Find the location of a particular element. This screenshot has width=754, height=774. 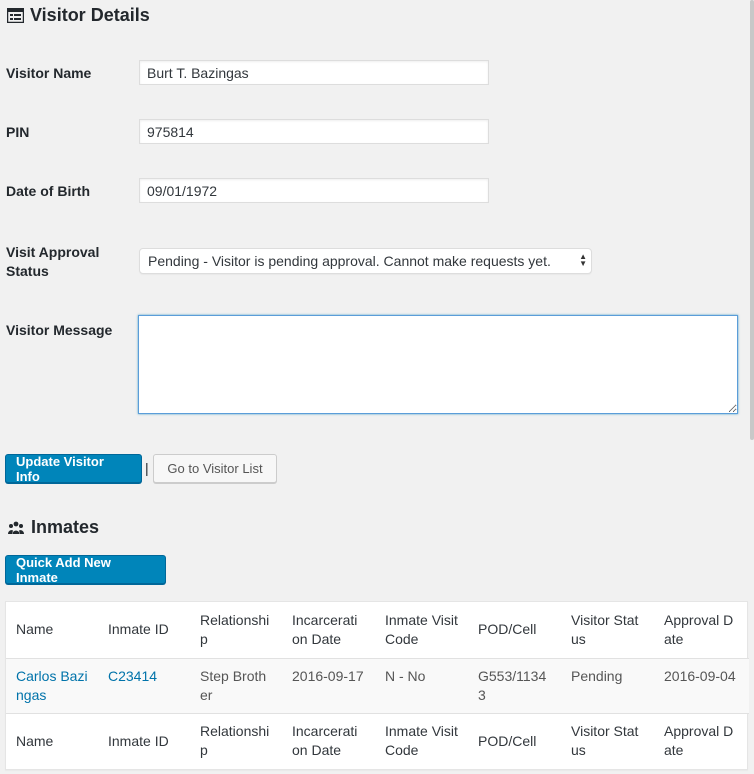

approval-date-cell: 2016-09-04 is located at coordinates (700, 675).